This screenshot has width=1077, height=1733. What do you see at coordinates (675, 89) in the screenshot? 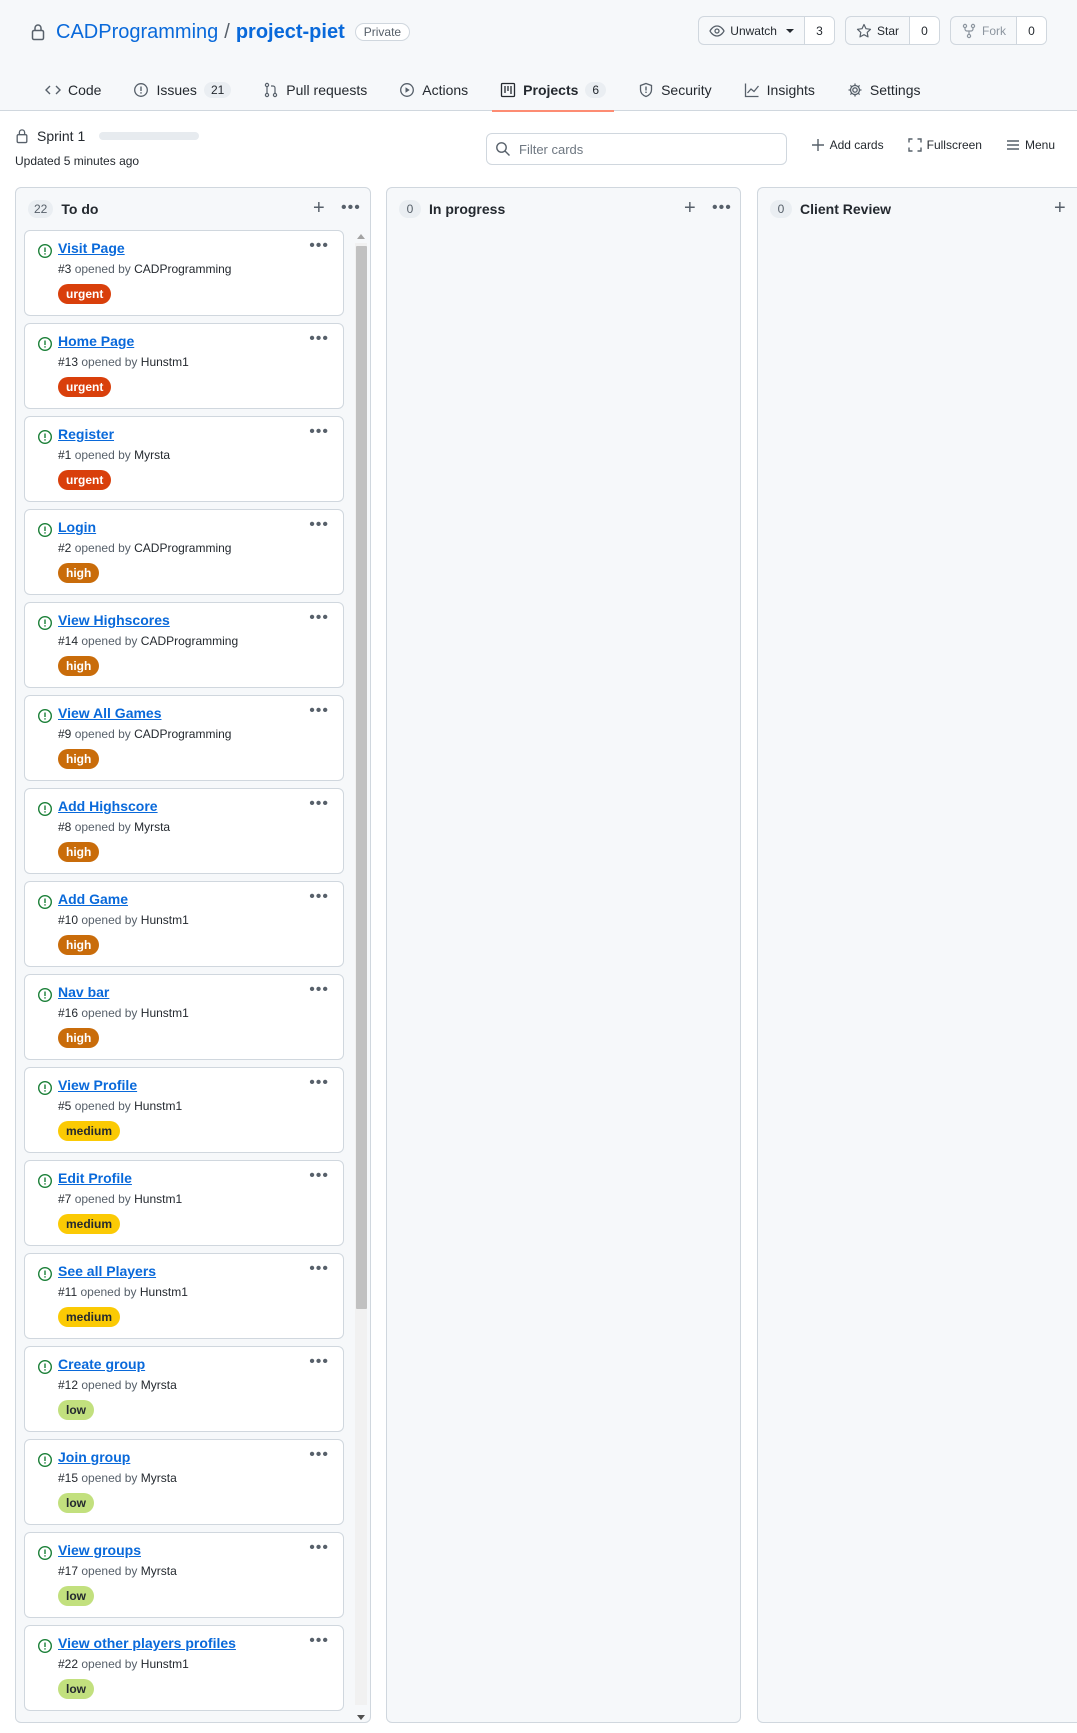
I see `tab-security: Security` at bounding box center [675, 89].